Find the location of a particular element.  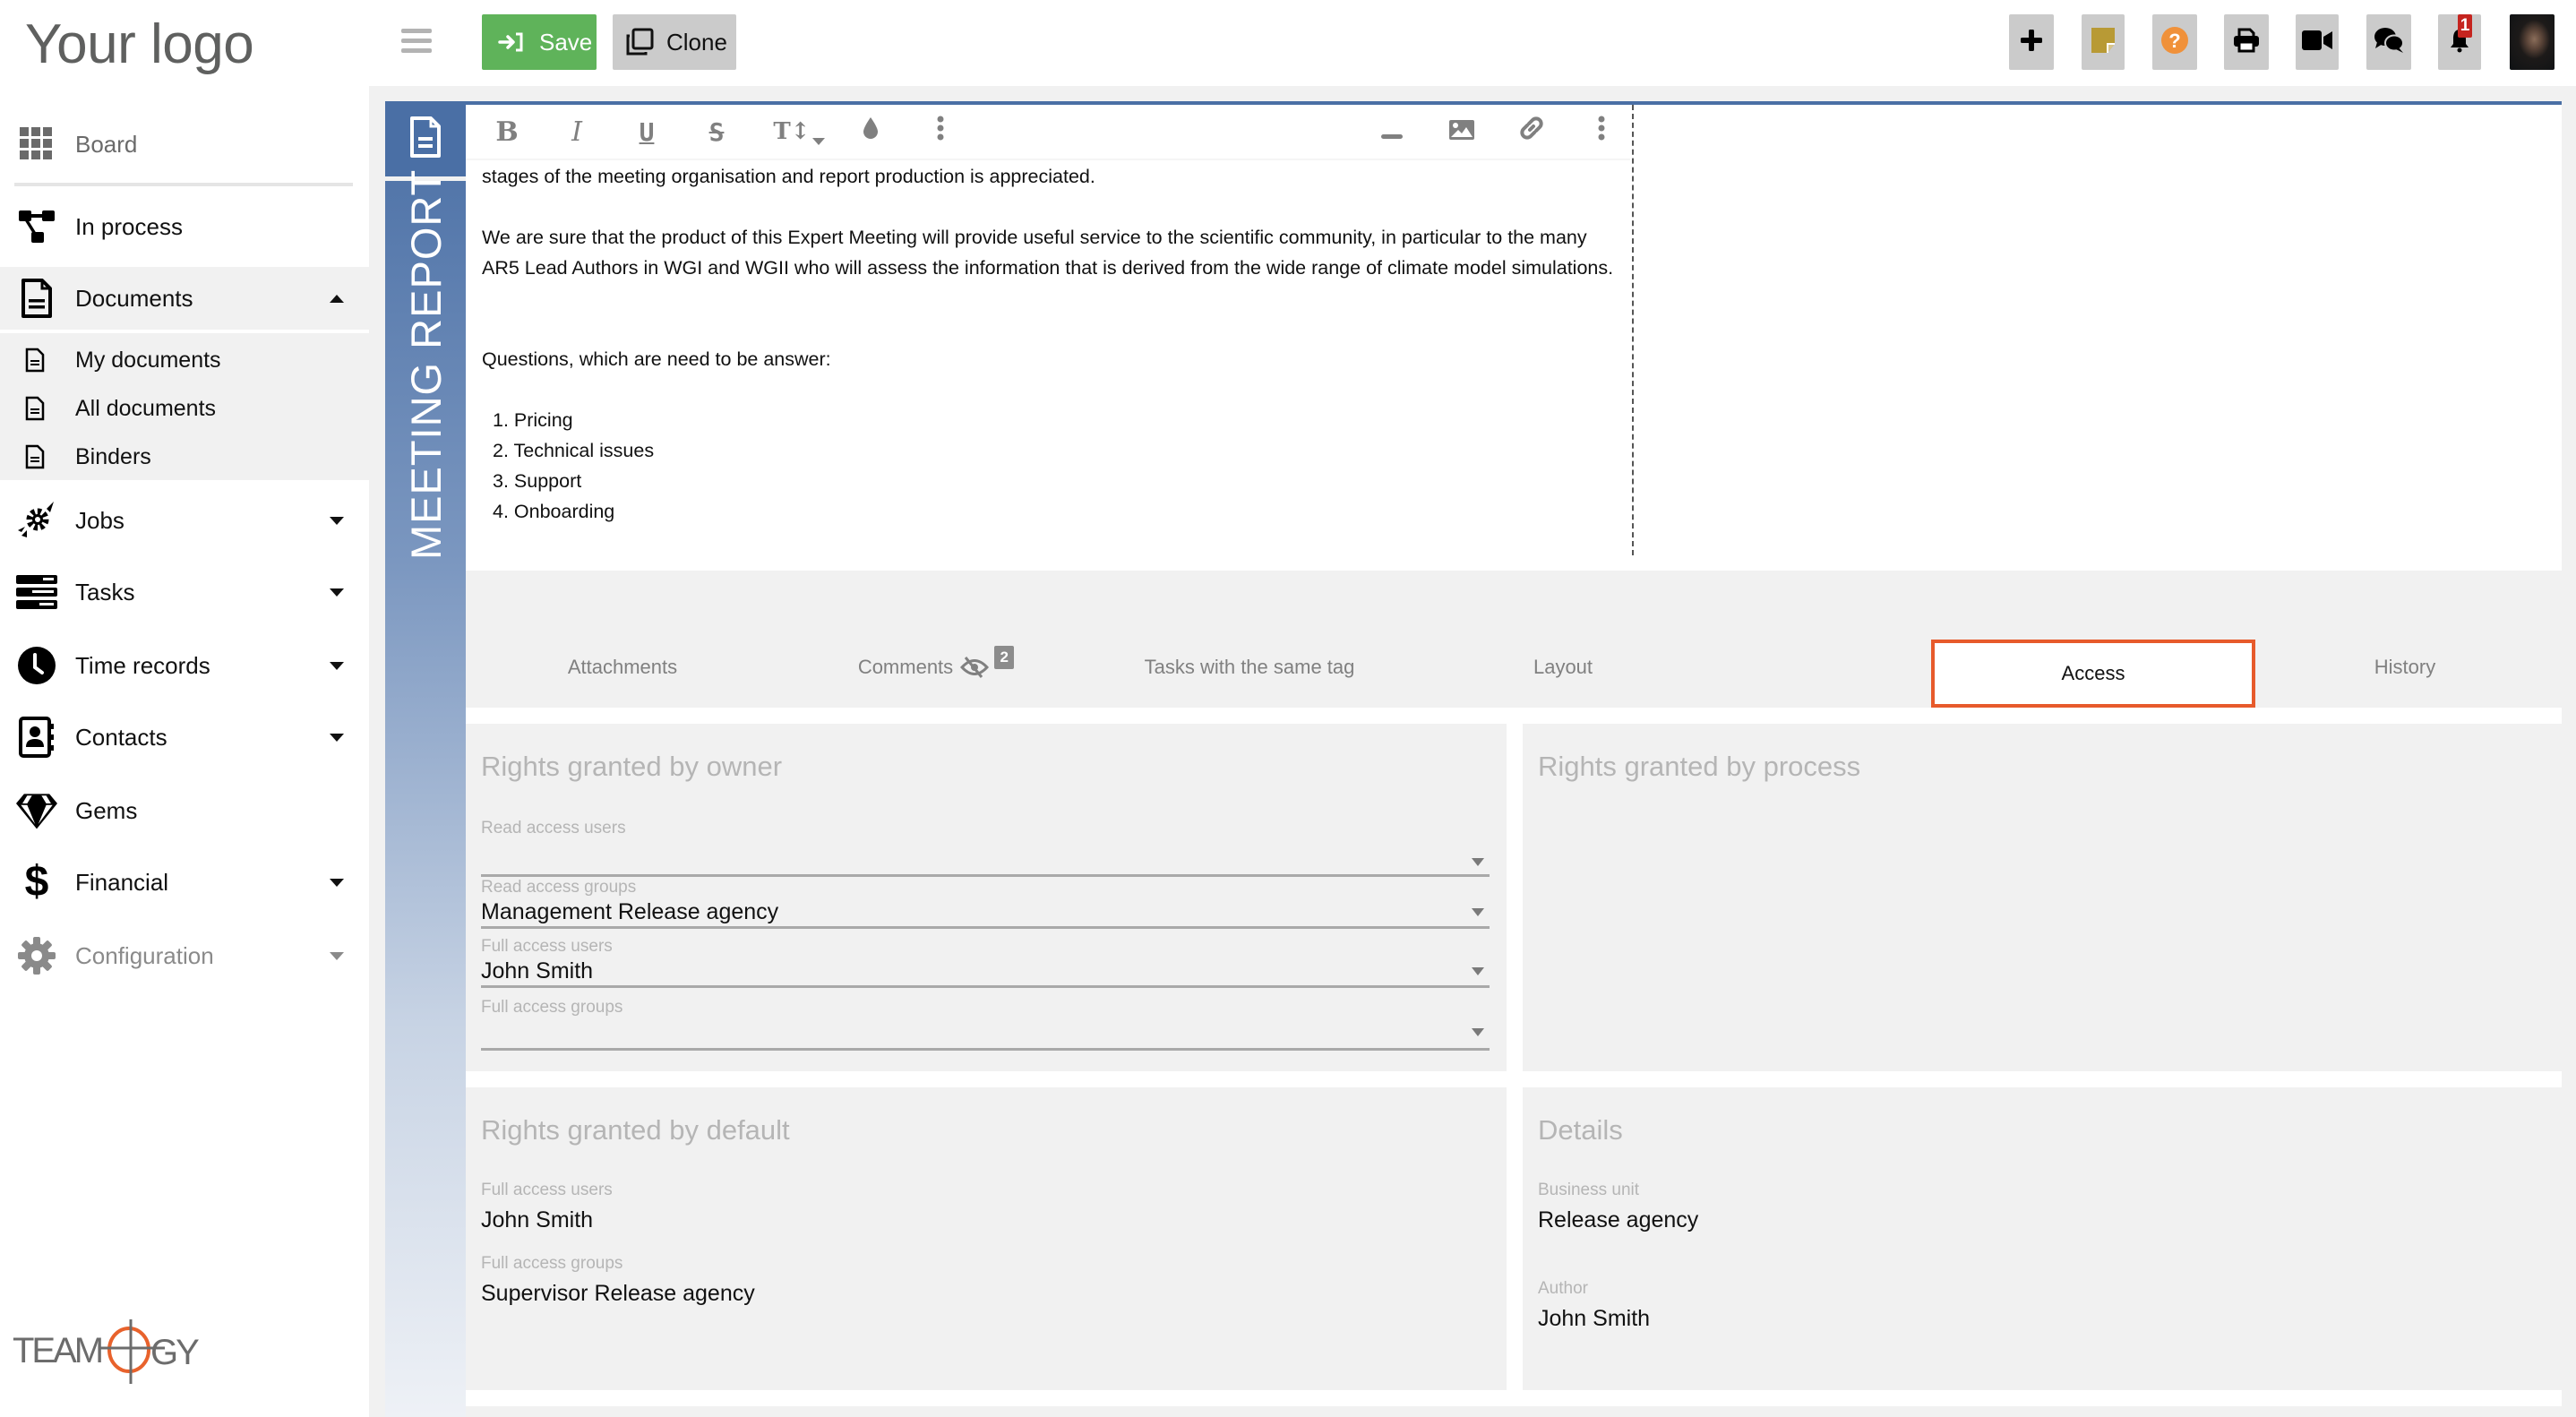

print-button is located at coordinates (2246, 42).